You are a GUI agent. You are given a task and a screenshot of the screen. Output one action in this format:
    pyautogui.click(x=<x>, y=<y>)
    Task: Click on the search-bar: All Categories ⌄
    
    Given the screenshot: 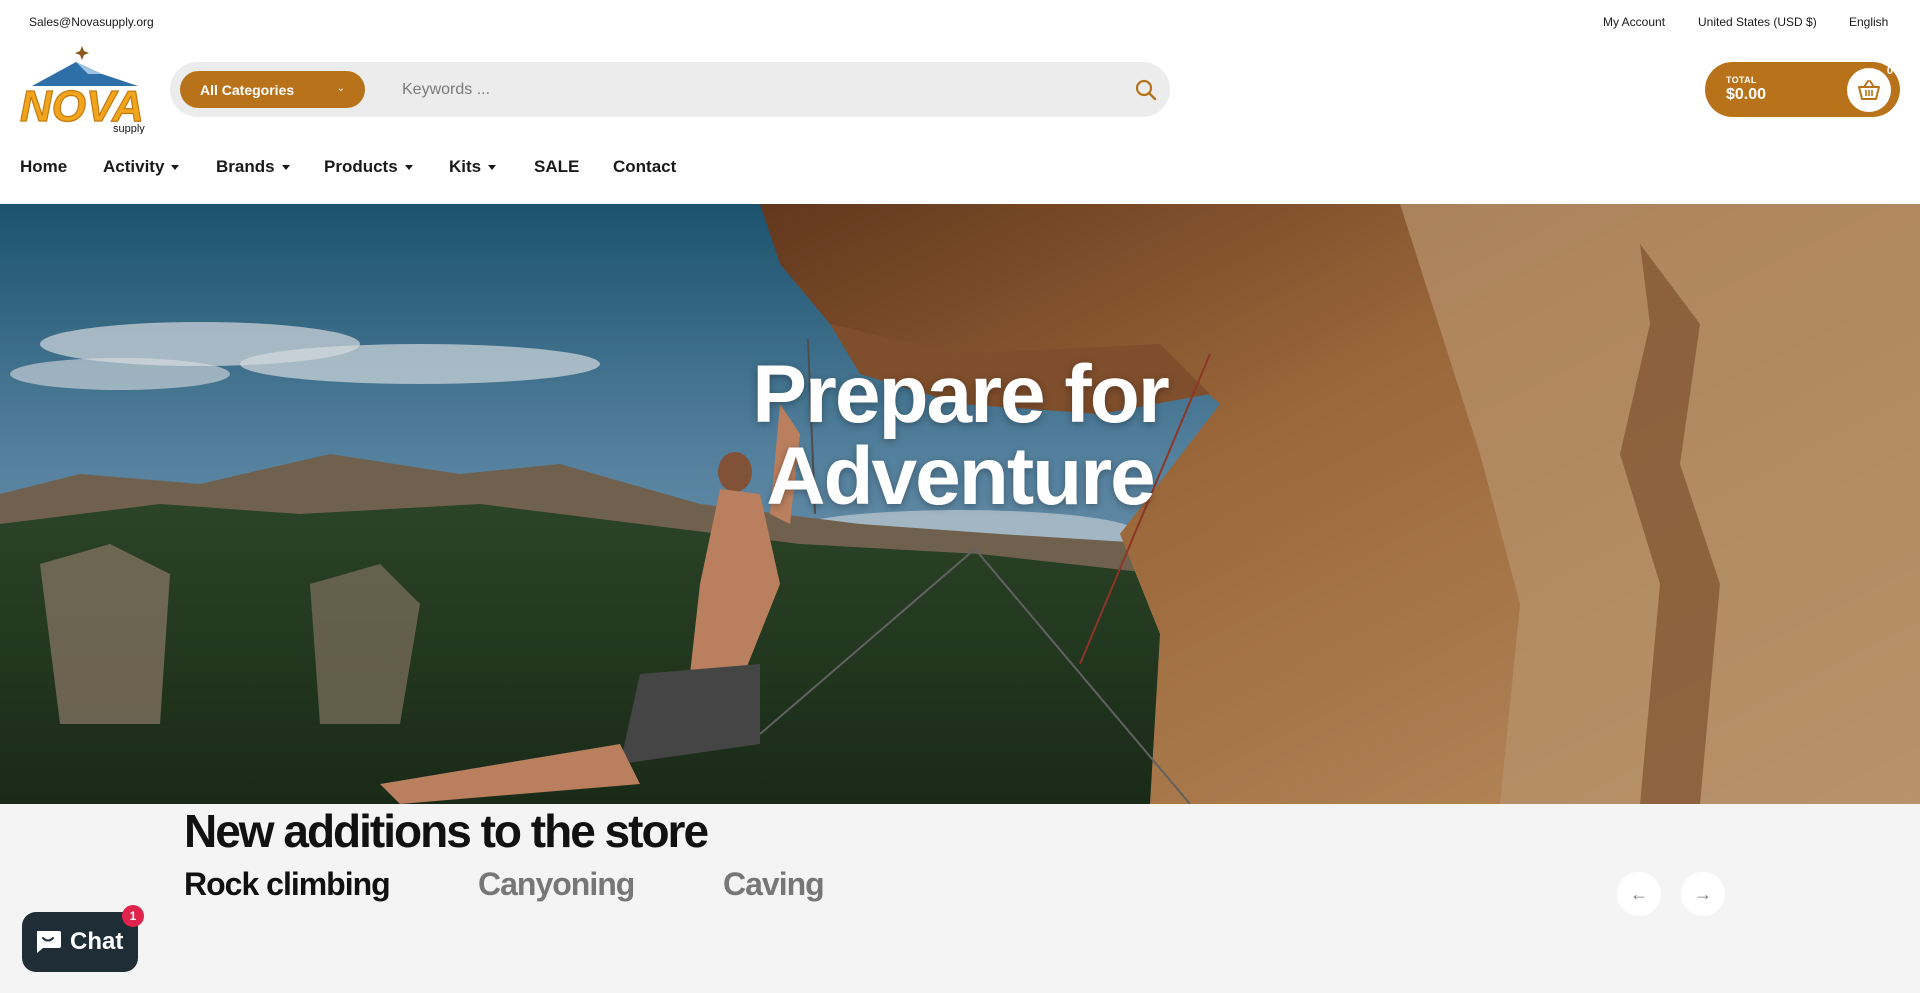 What is the action you would take?
    pyautogui.click(x=670, y=89)
    